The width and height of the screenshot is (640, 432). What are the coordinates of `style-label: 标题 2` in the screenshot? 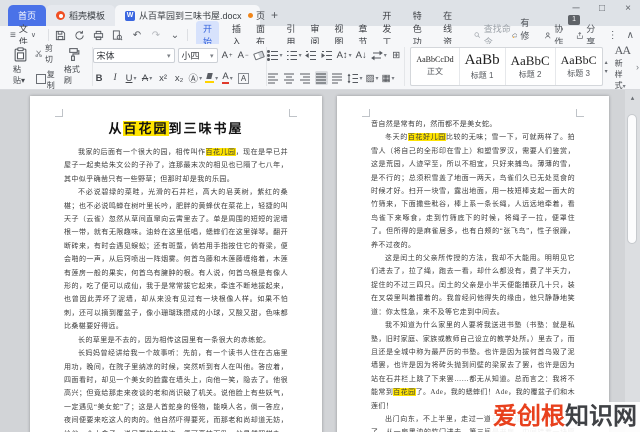 It's located at (530, 74).